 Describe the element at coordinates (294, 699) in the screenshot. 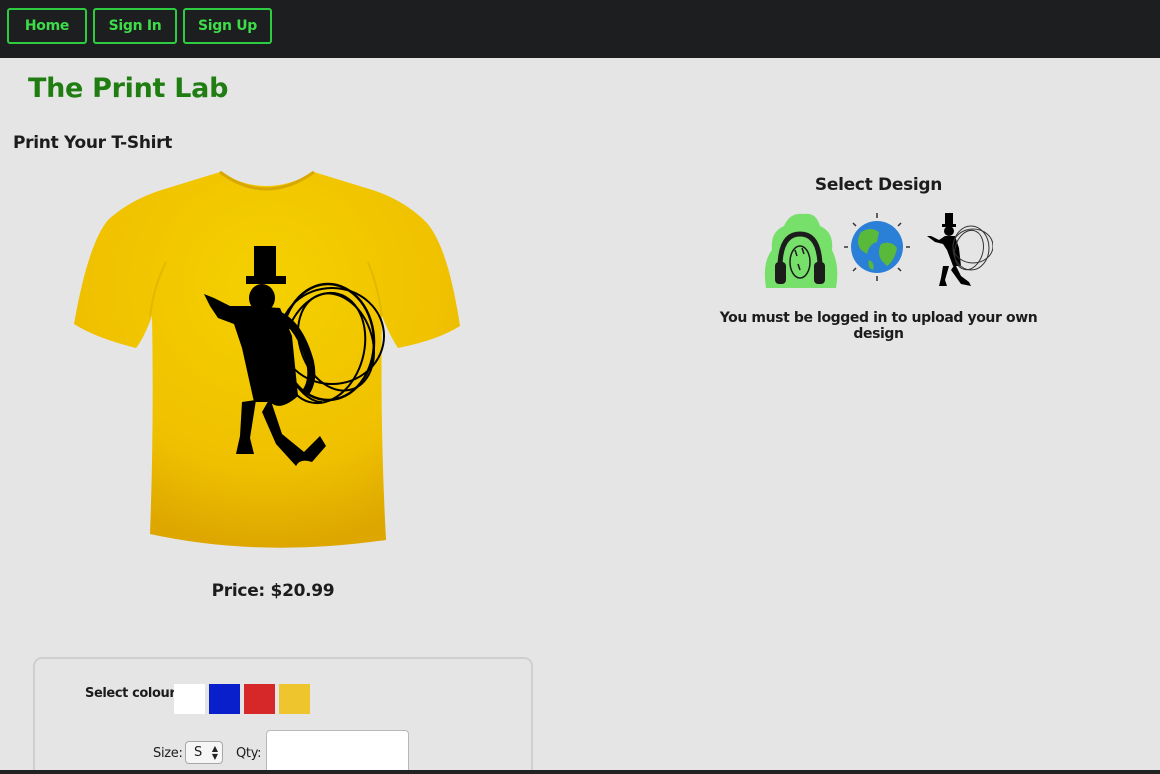

I see `colour-swatch-yellow` at that location.